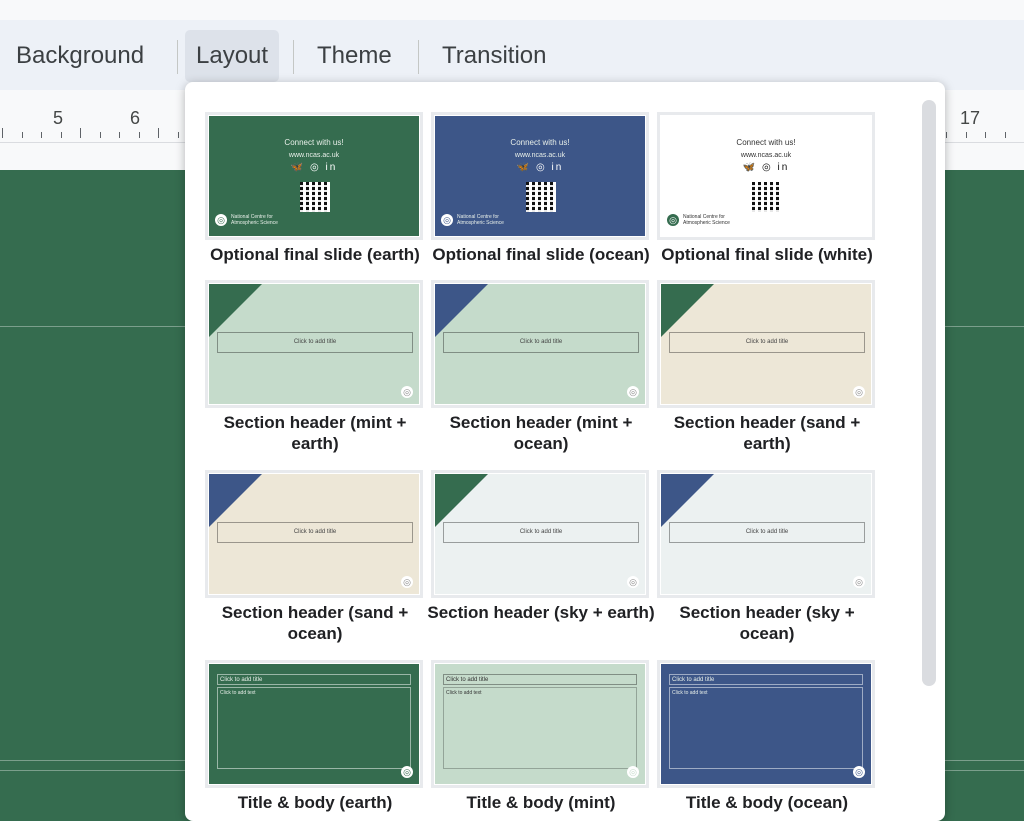  What do you see at coordinates (135, 118) in the screenshot?
I see `ruler-label: 6` at bounding box center [135, 118].